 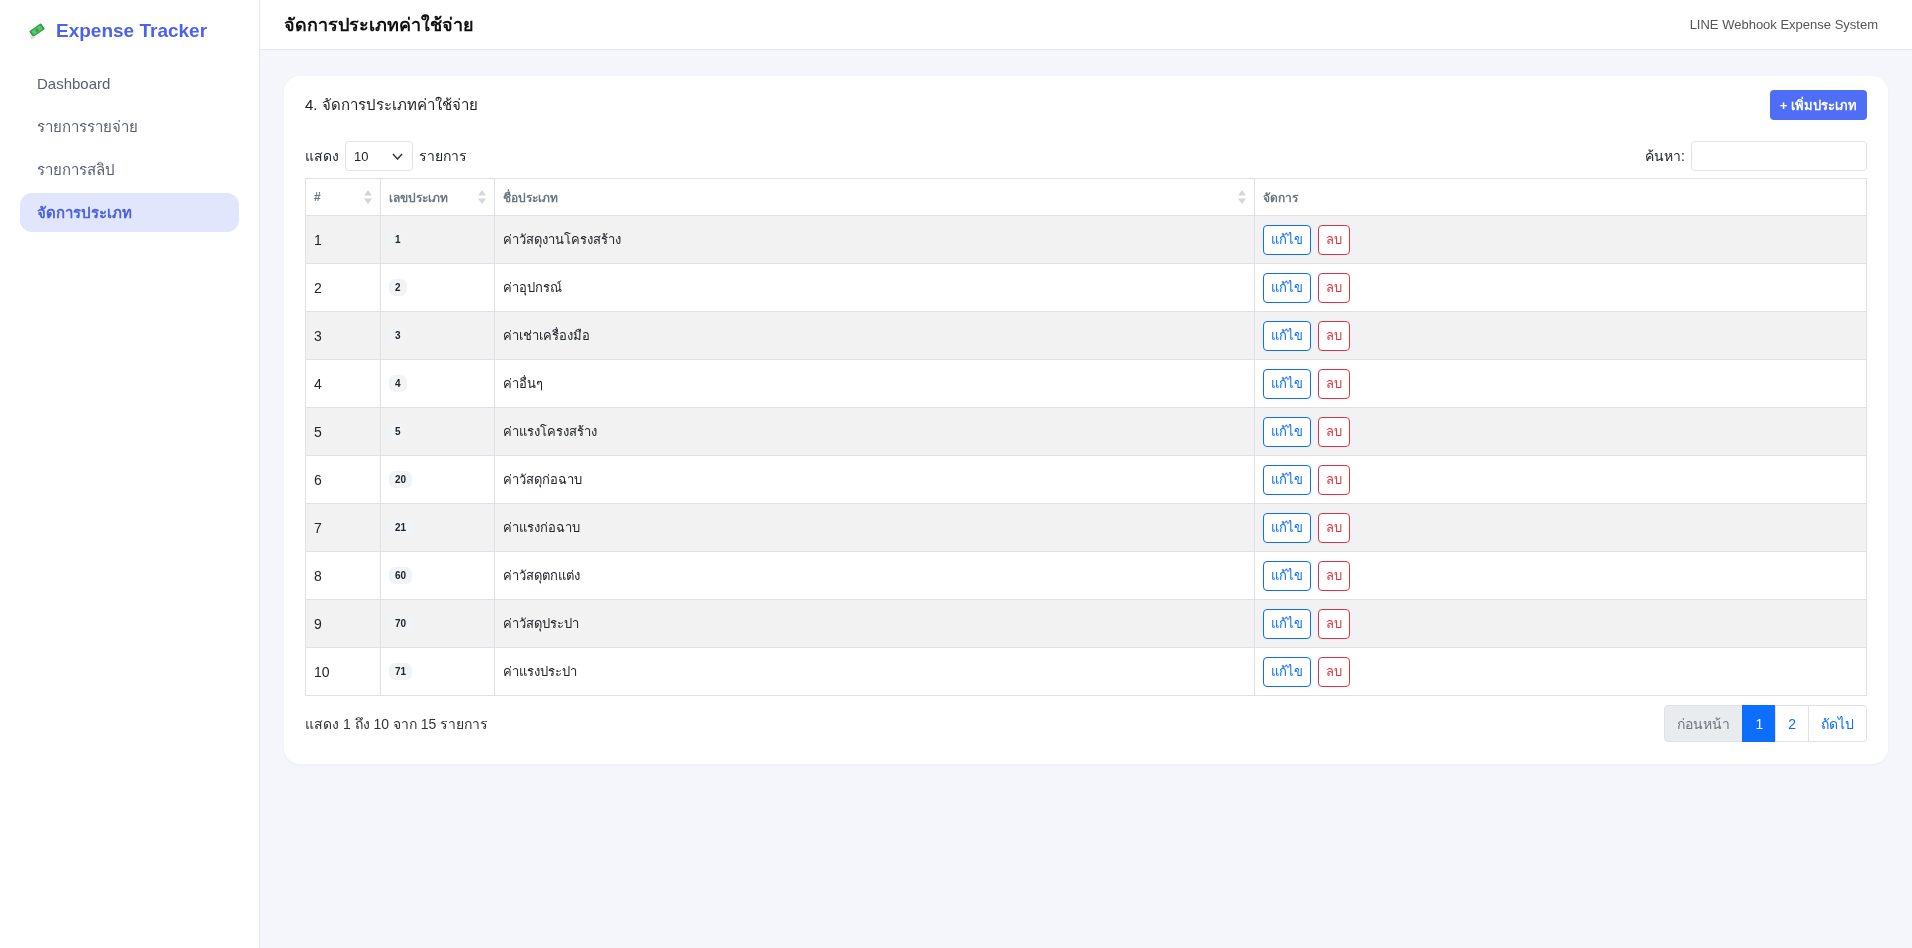 I want to click on category-code-badge: 4, so click(x=398, y=383).